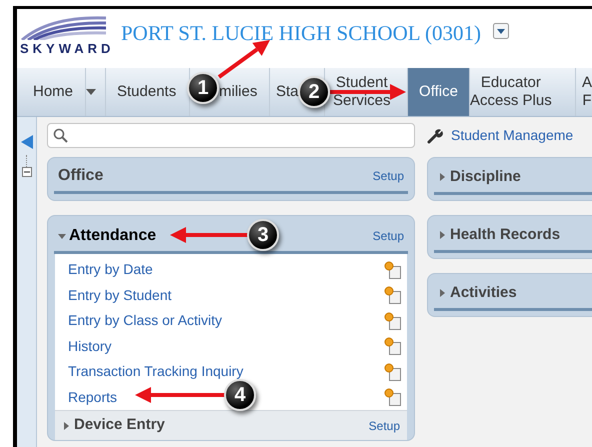 The height and width of the screenshot is (447, 592). I want to click on menu-link: Entry by Class or Activity, so click(145, 321).